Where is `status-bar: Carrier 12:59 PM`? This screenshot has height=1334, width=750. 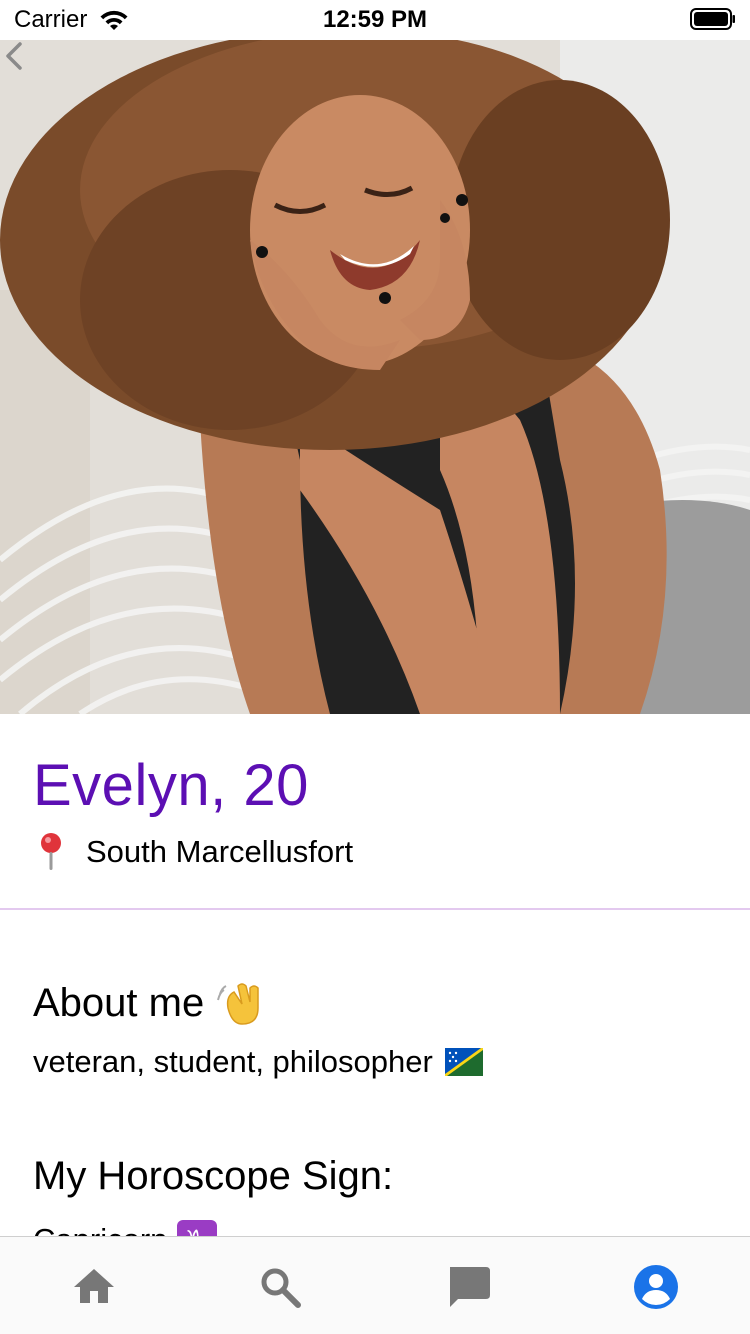
status-bar: Carrier 12:59 PM is located at coordinates (375, 20).